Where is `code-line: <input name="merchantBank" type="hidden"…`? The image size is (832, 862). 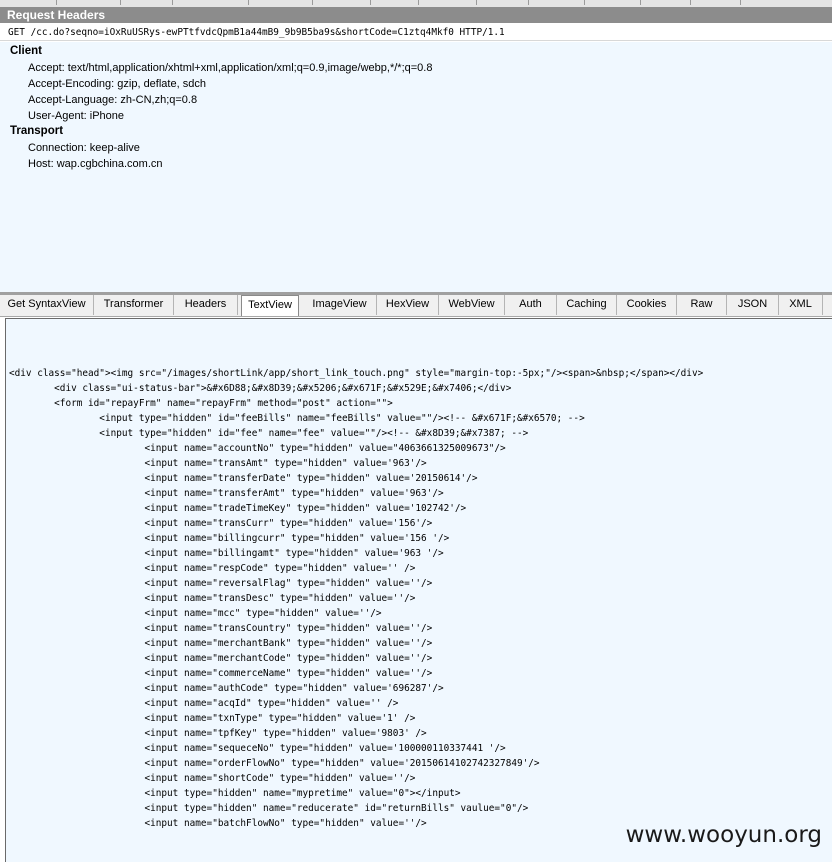 code-line: <input name="merchantBank" type="hidden"… is located at coordinates (221, 643).